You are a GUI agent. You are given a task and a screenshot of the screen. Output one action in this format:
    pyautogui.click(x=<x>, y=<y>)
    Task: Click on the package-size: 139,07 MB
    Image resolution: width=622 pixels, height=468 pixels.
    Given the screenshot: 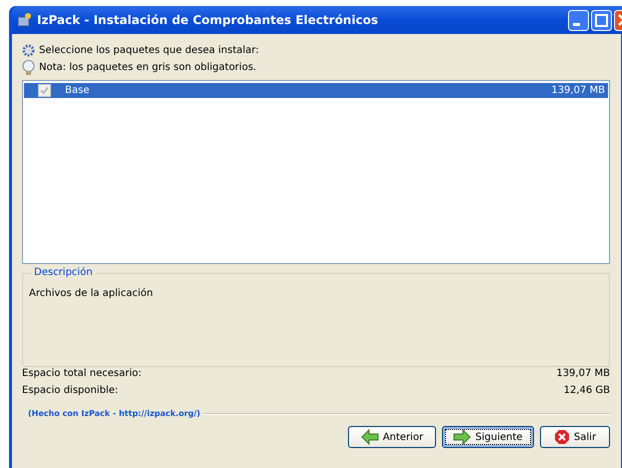 What is the action you would take?
    pyautogui.click(x=578, y=90)
    